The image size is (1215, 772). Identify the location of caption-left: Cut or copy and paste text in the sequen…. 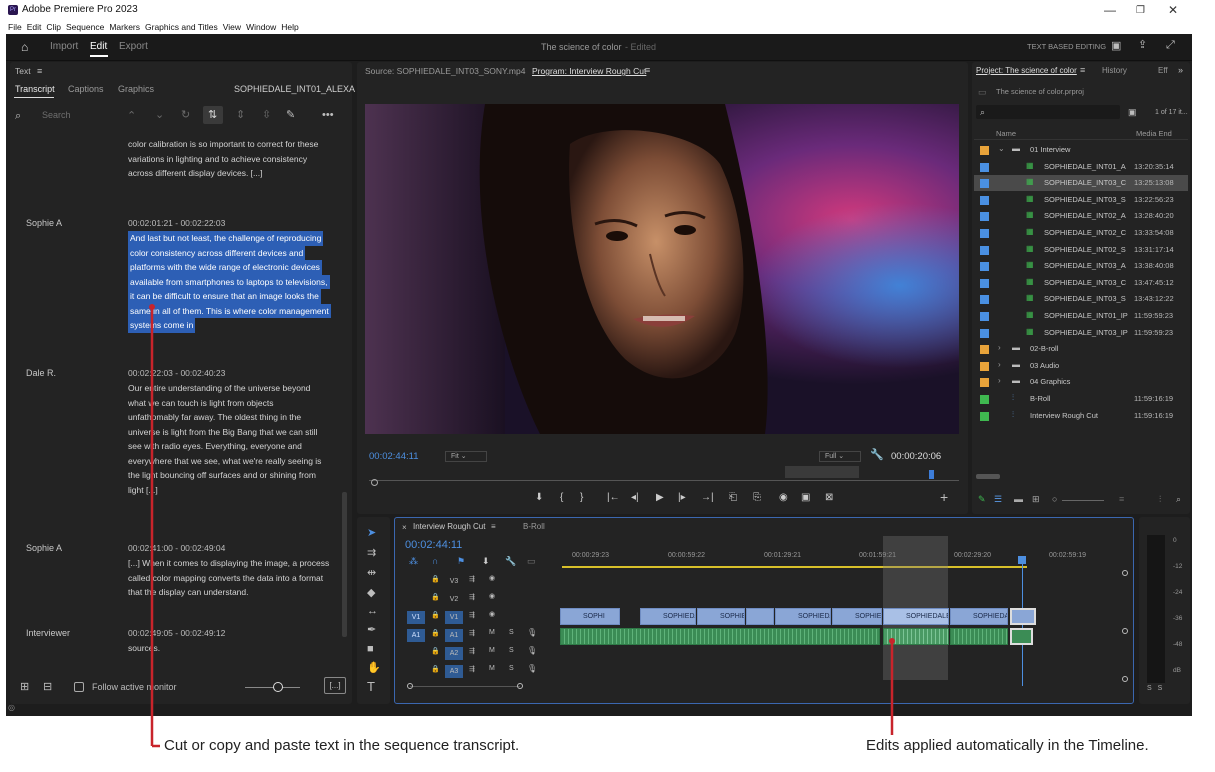
(342, 745).